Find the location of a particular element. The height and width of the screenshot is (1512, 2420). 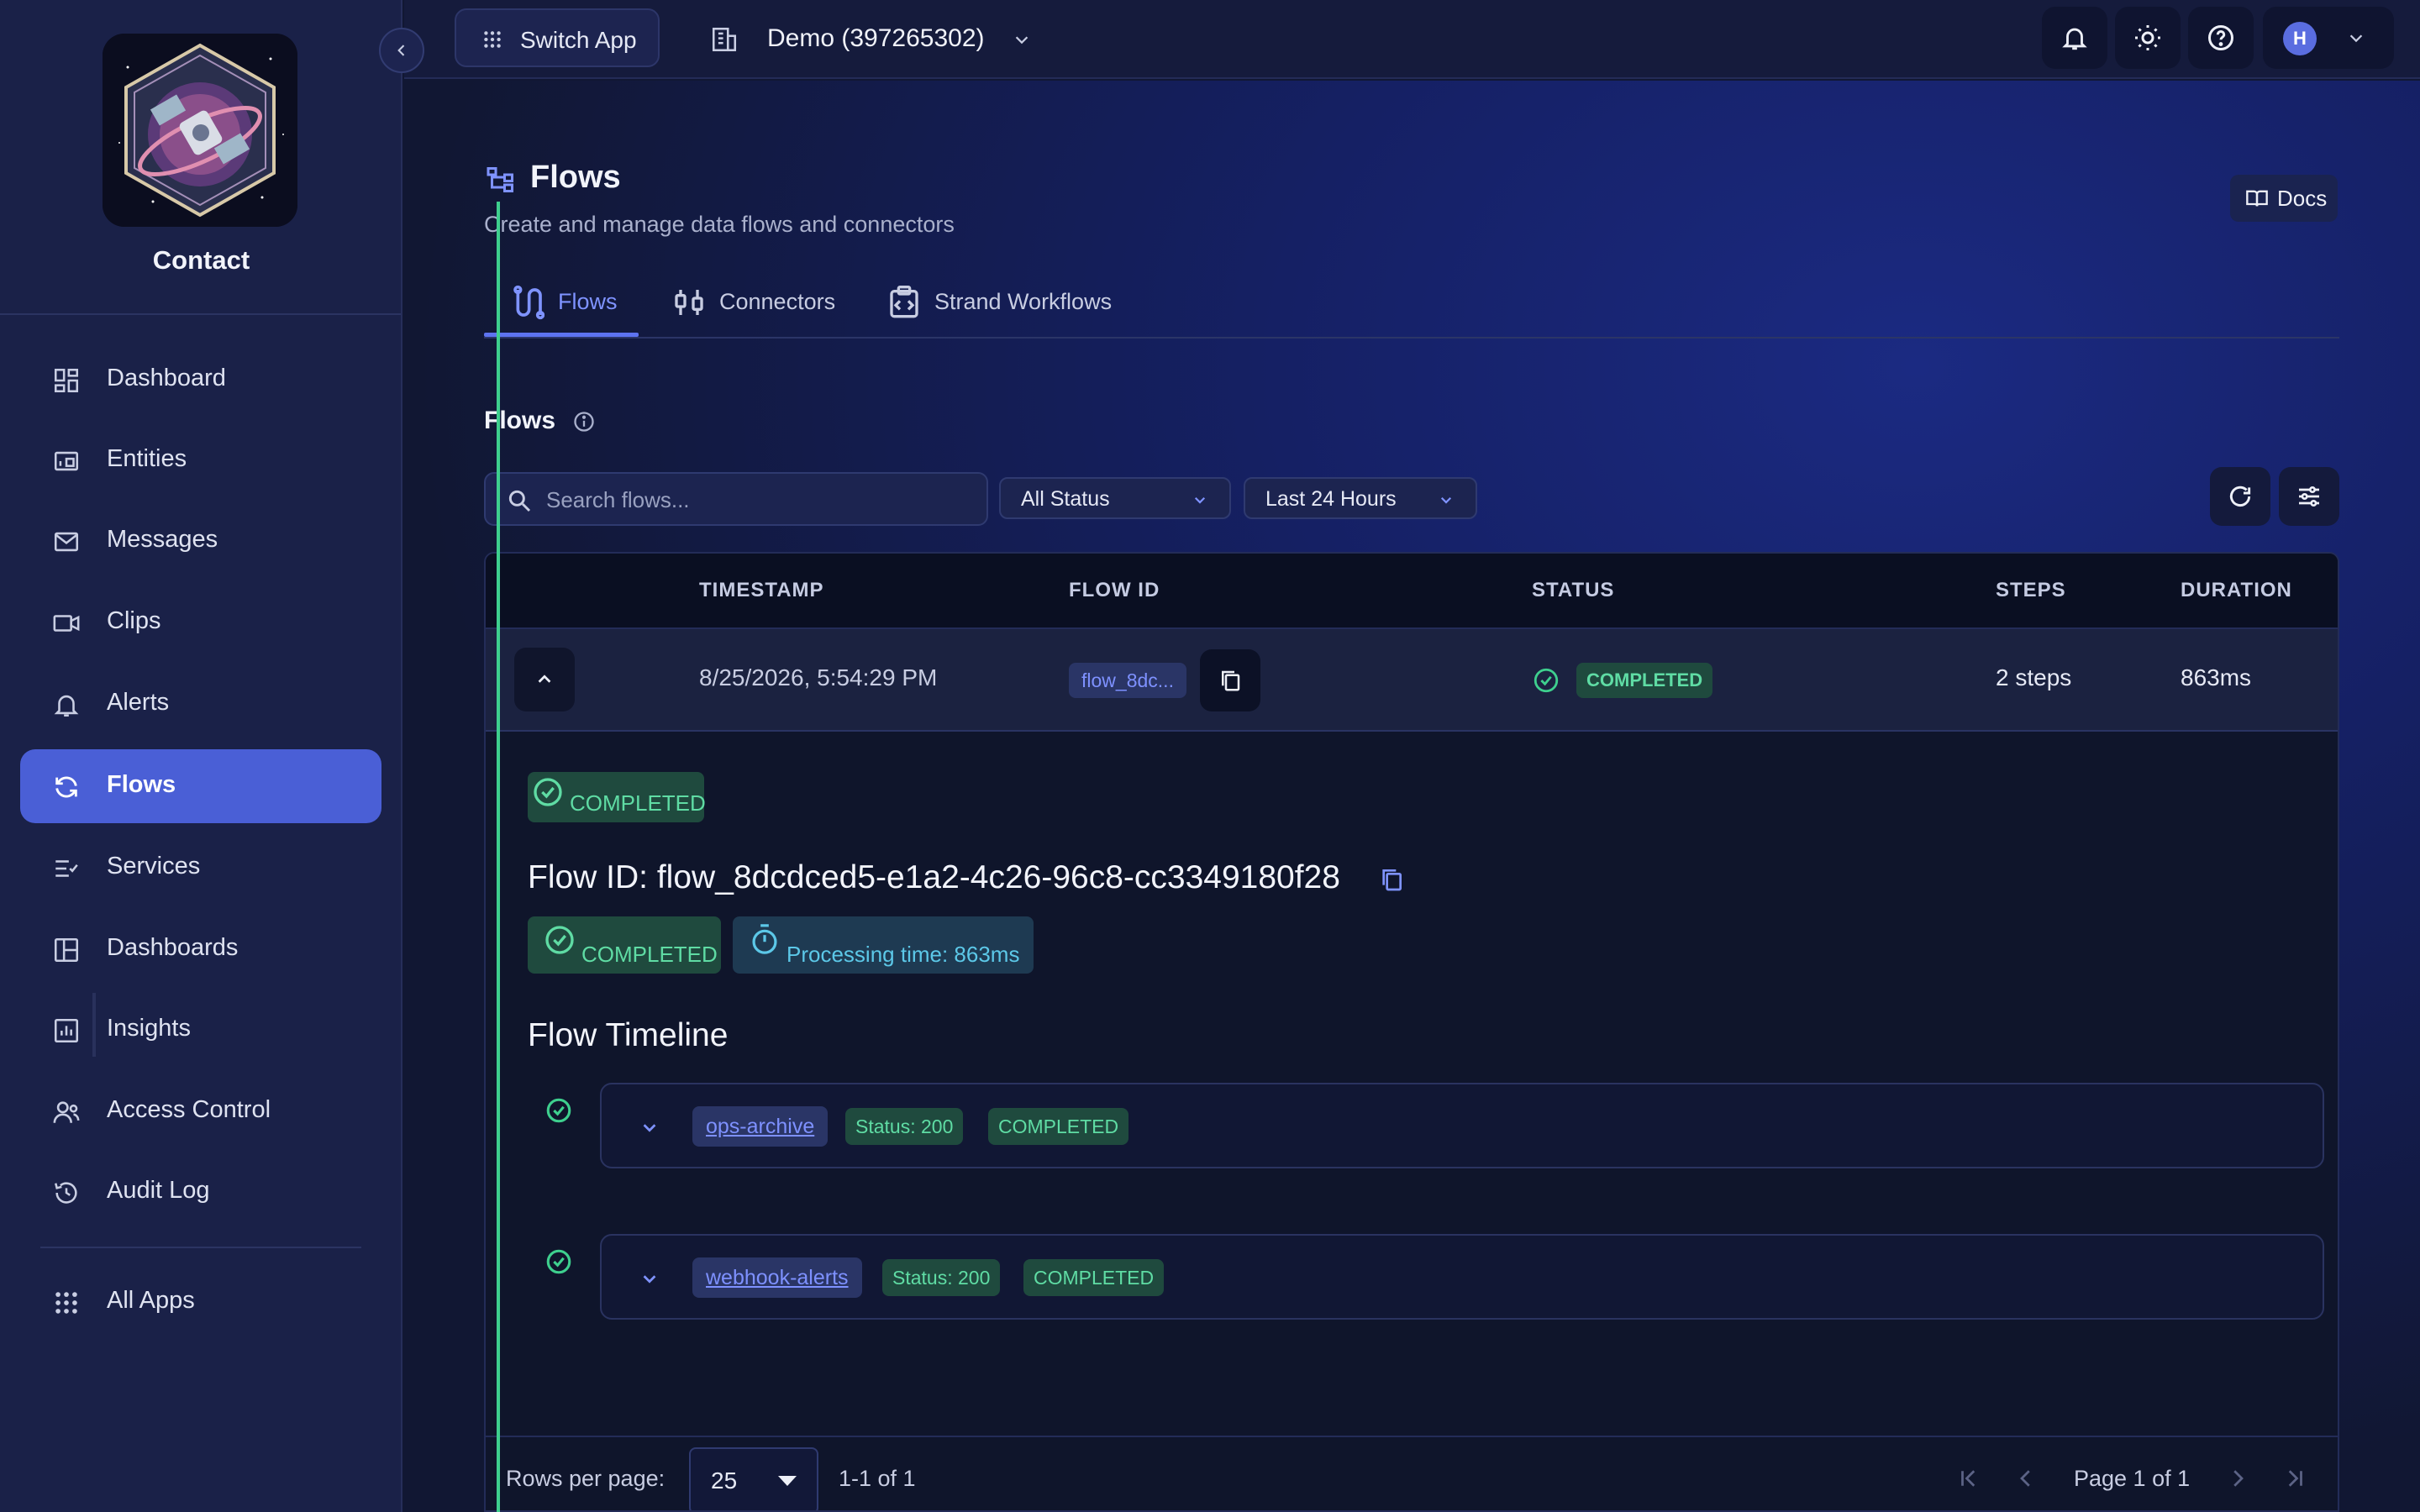

docs-button: Docs is located at coordinates (2284, 198).